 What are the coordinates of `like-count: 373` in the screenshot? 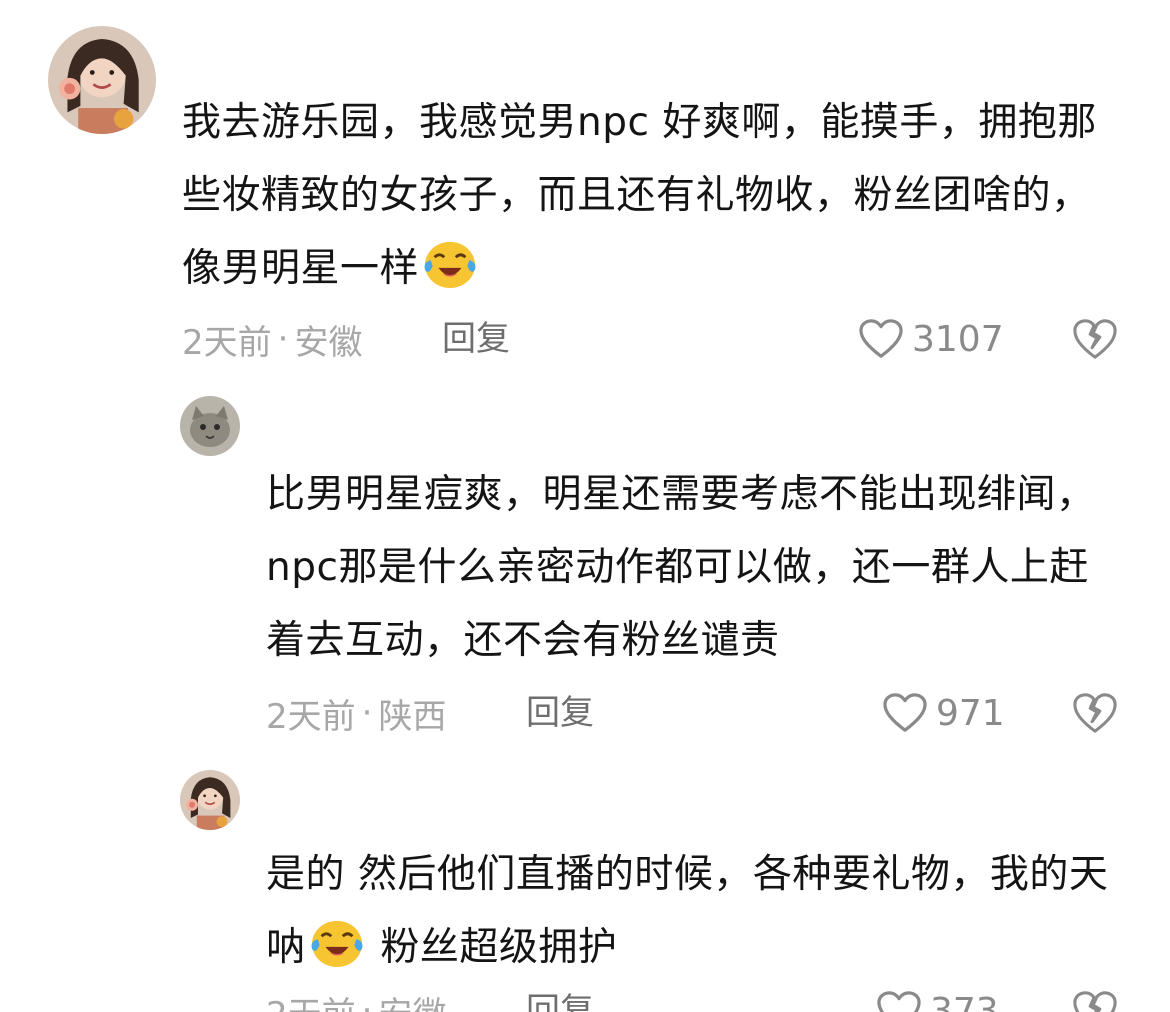 It's located at (964, 1001).